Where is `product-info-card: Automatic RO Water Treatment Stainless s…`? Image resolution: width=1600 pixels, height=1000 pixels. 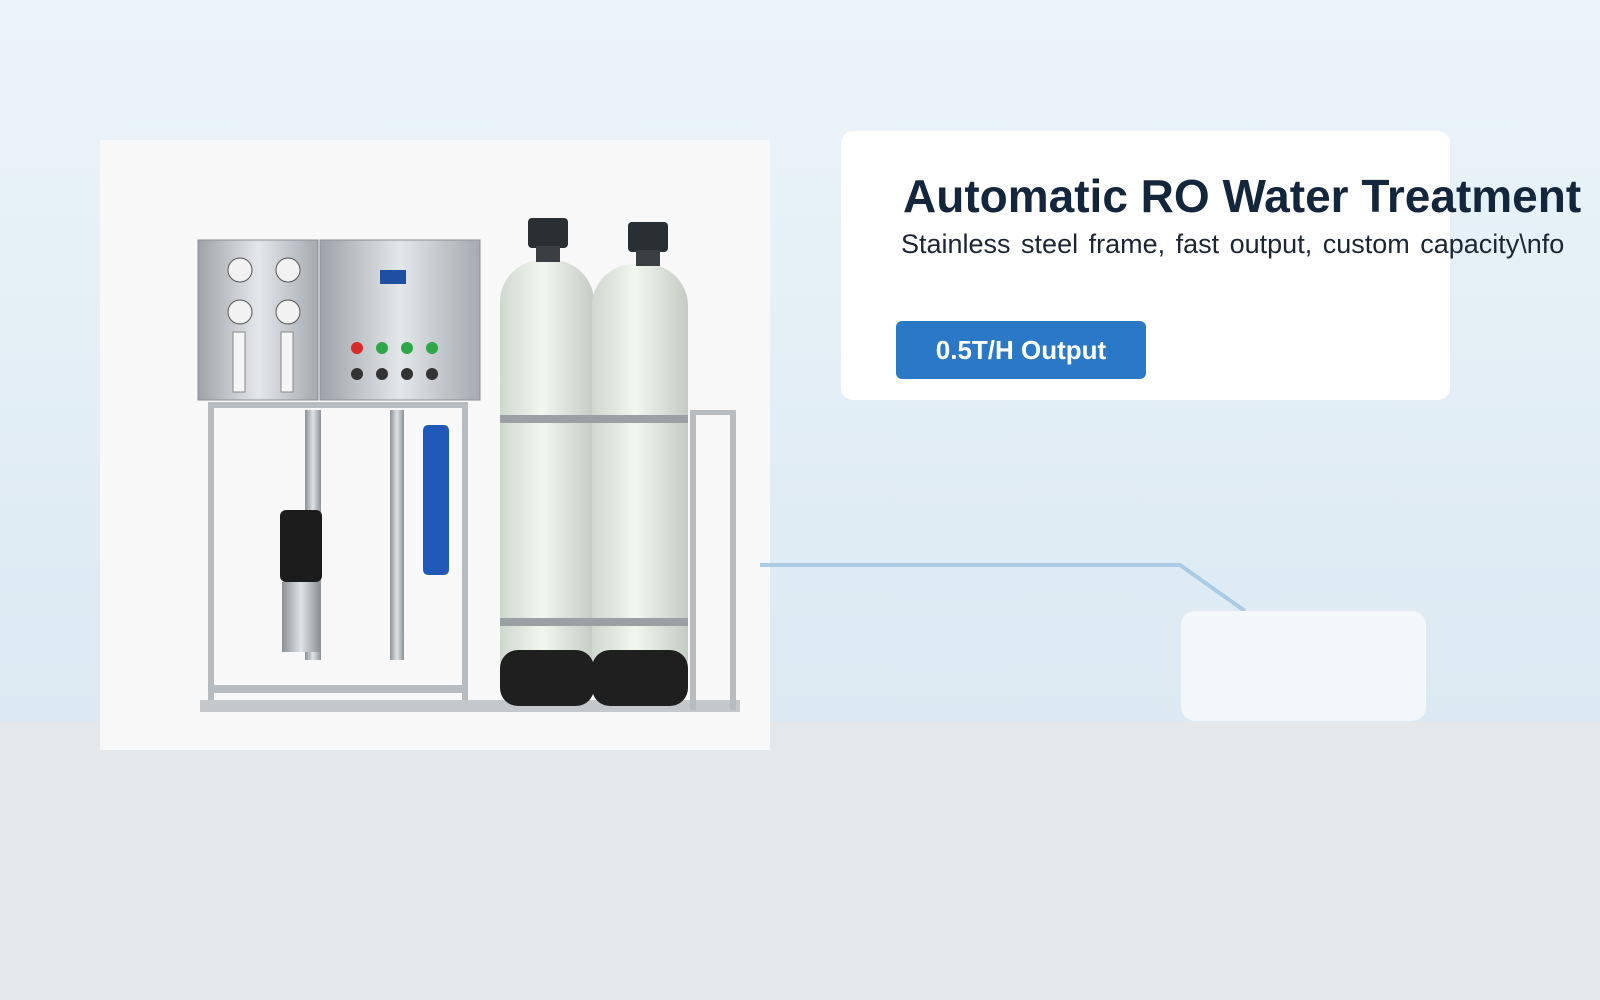
product-info-card: Automatic RO Water Treatment Stainless s… is located at coordinates (1211, 265).